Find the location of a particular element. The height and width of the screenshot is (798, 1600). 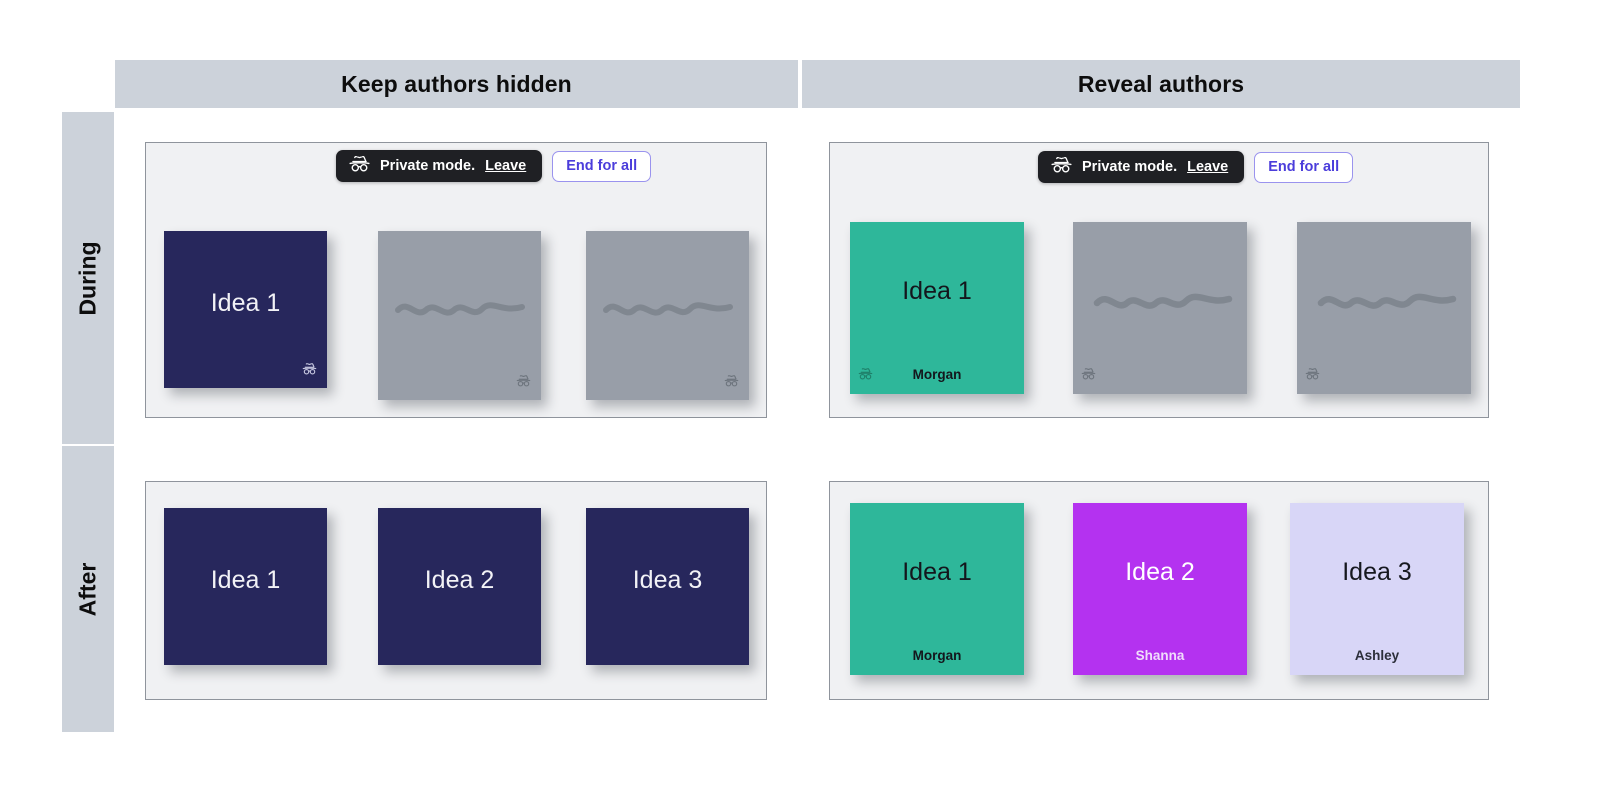

column-header-label: Keep authors hidden is located at coordinates (456, 83).